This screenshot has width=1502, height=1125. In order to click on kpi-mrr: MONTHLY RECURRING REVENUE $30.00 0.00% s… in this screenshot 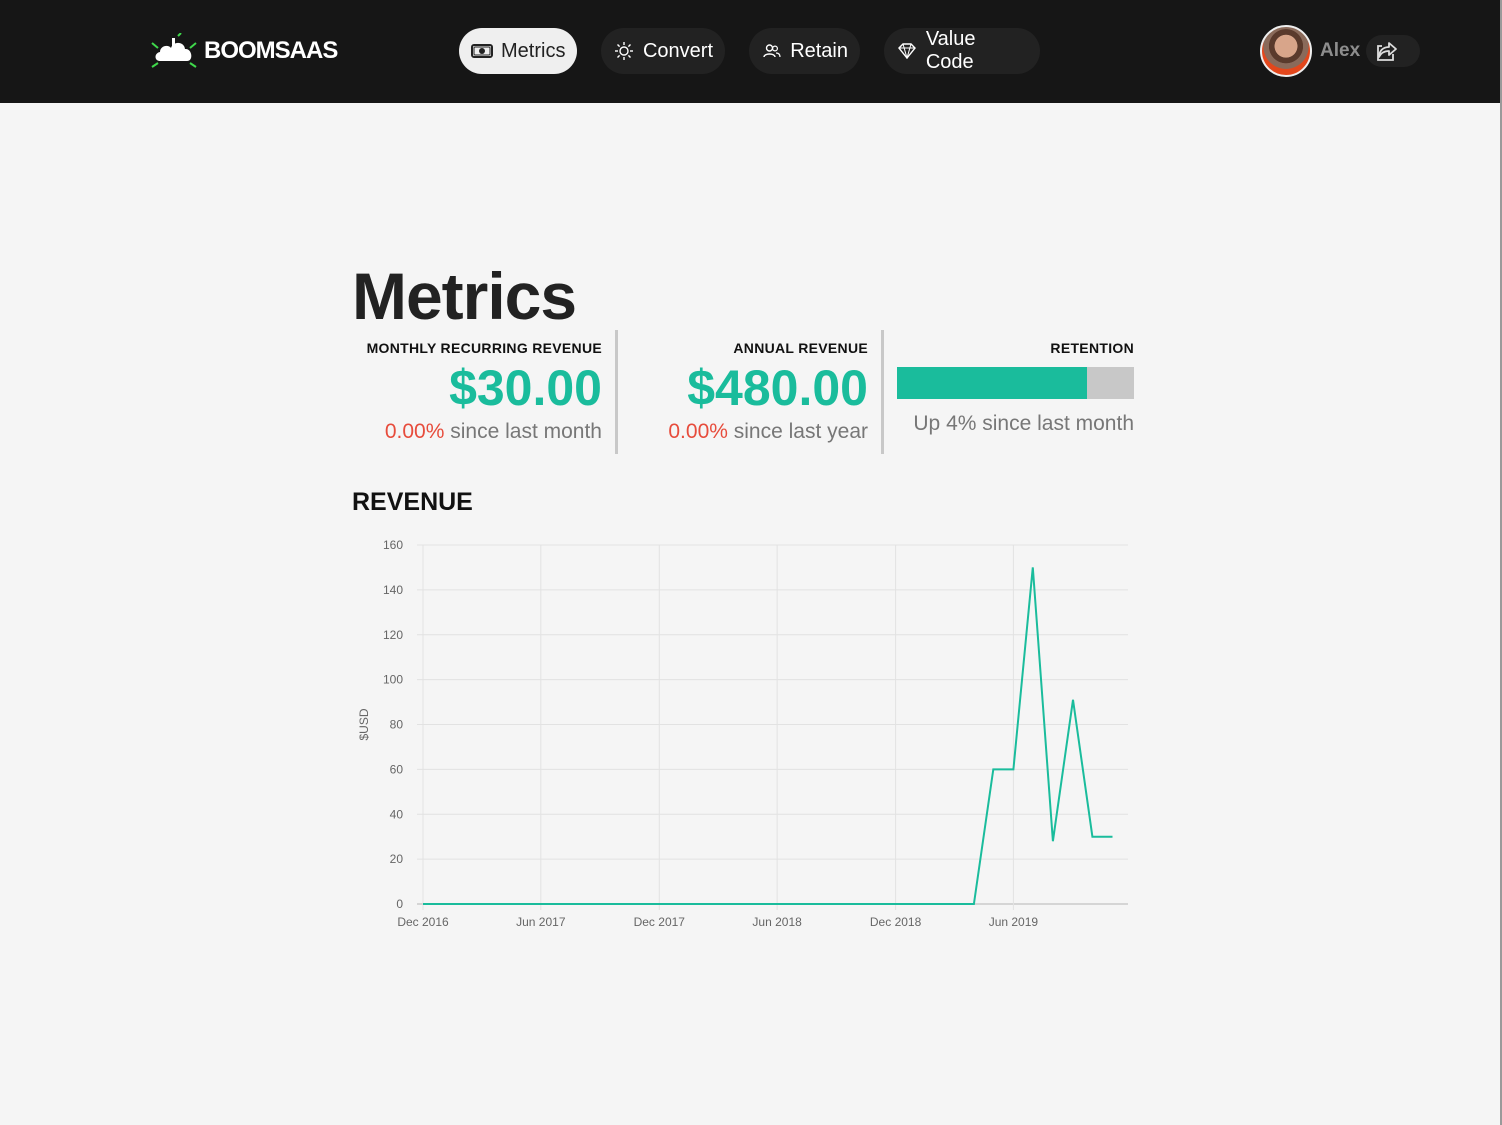, I will do `click(477, 392)`.